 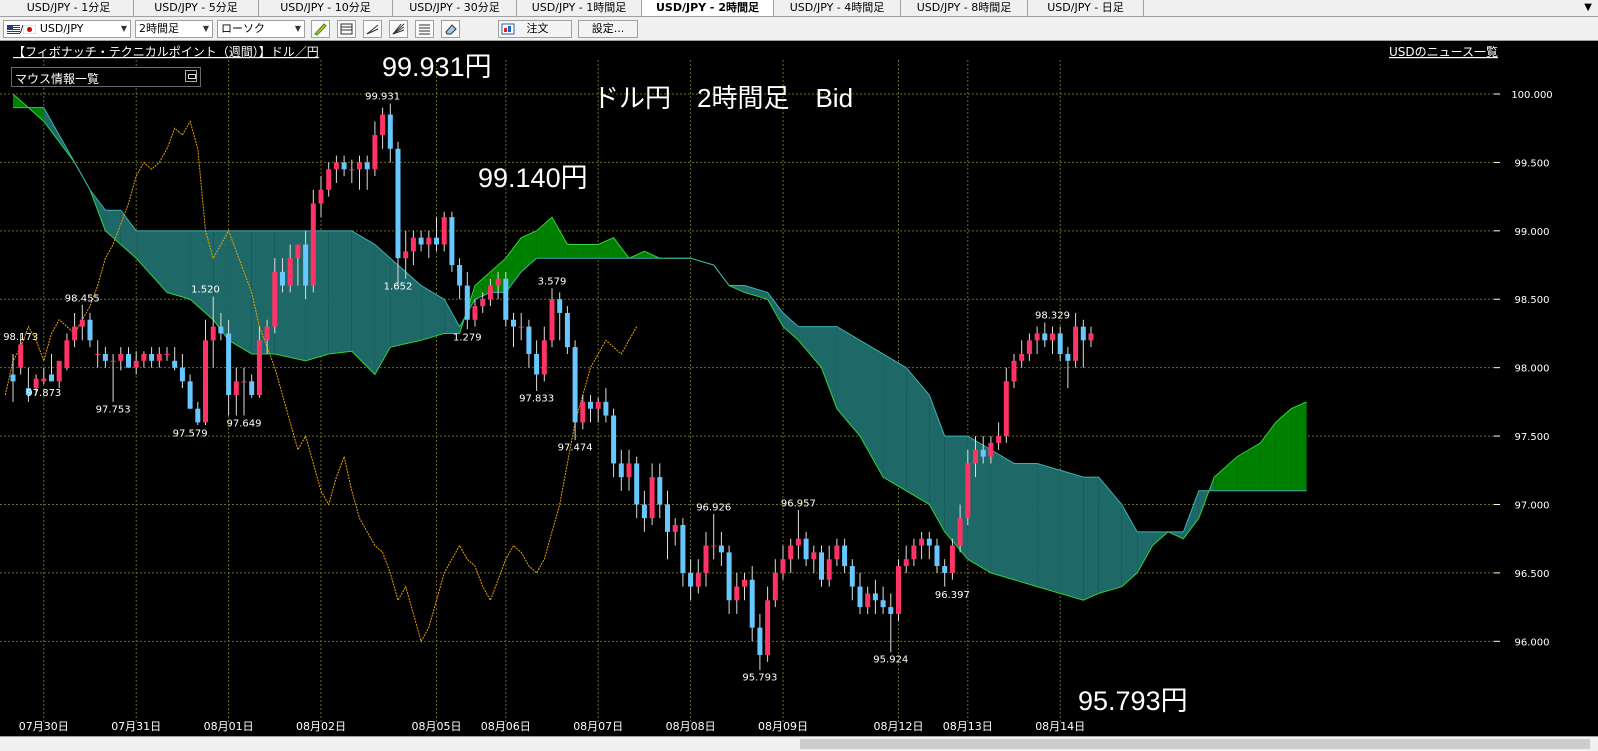 I want to click on tab-1: USD/JPY - 1分足, so click(x=69, y=8).